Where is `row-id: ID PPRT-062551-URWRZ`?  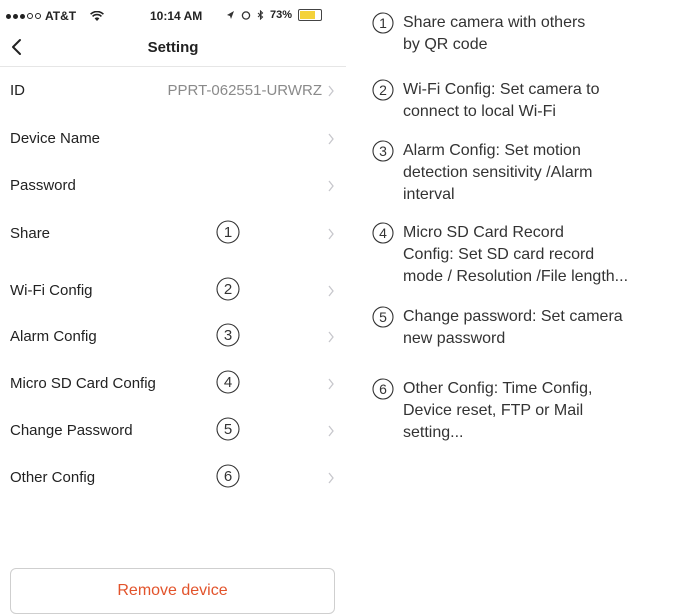
row-id: ID PPRT-062551-URWRZ is located at coordinates (173, 90).